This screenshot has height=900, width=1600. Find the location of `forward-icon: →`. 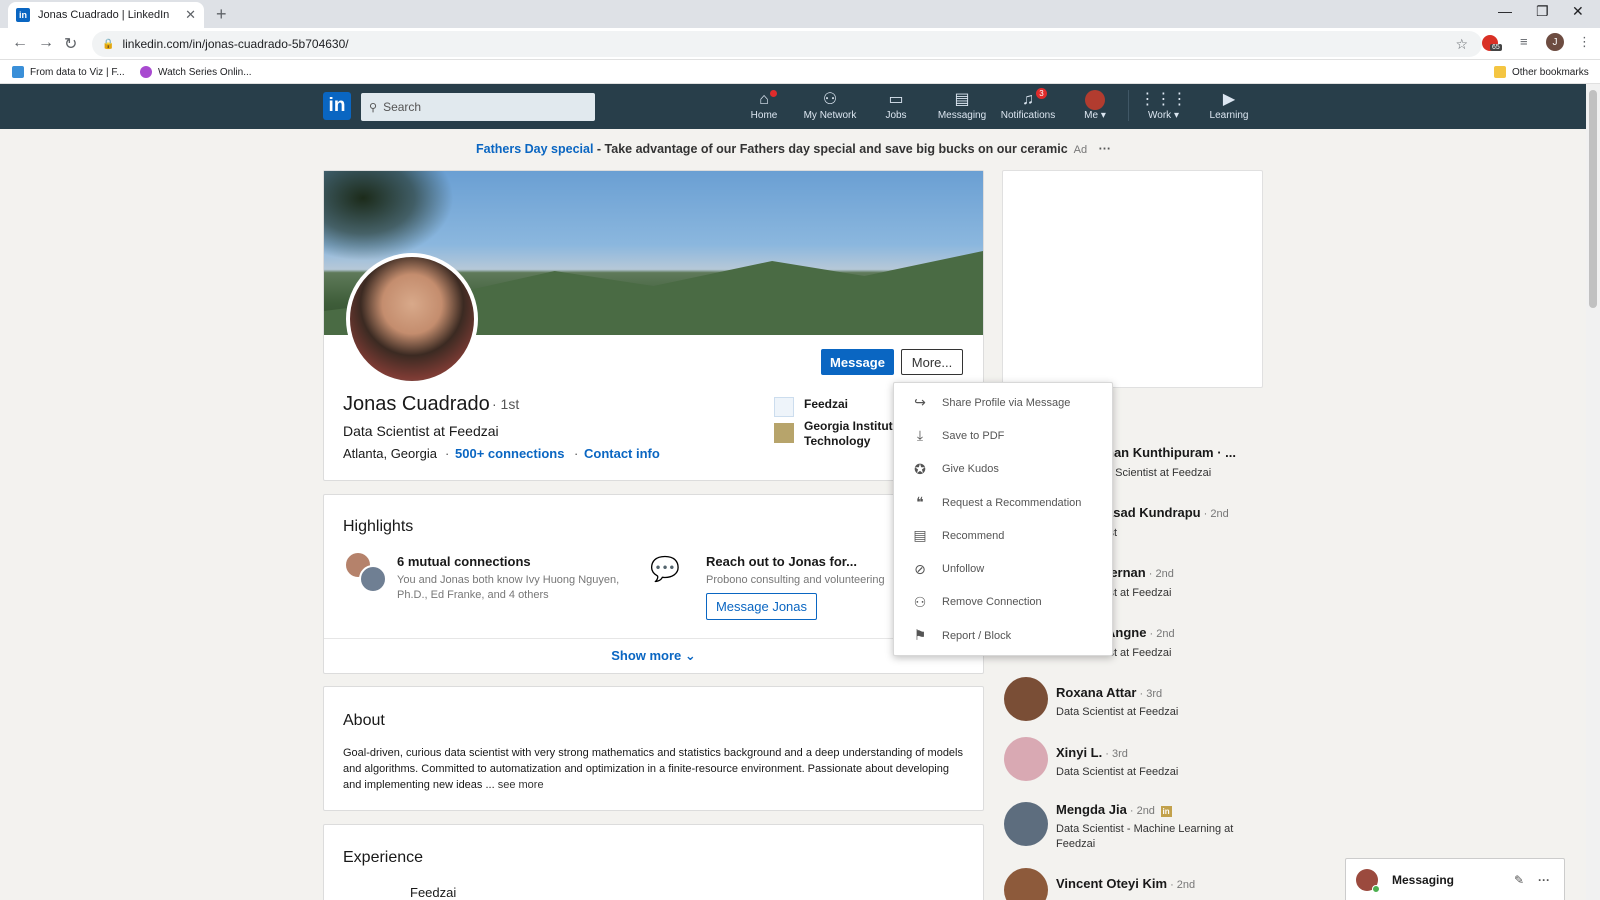

forward-icon: → is located at coordinates (46, 43).